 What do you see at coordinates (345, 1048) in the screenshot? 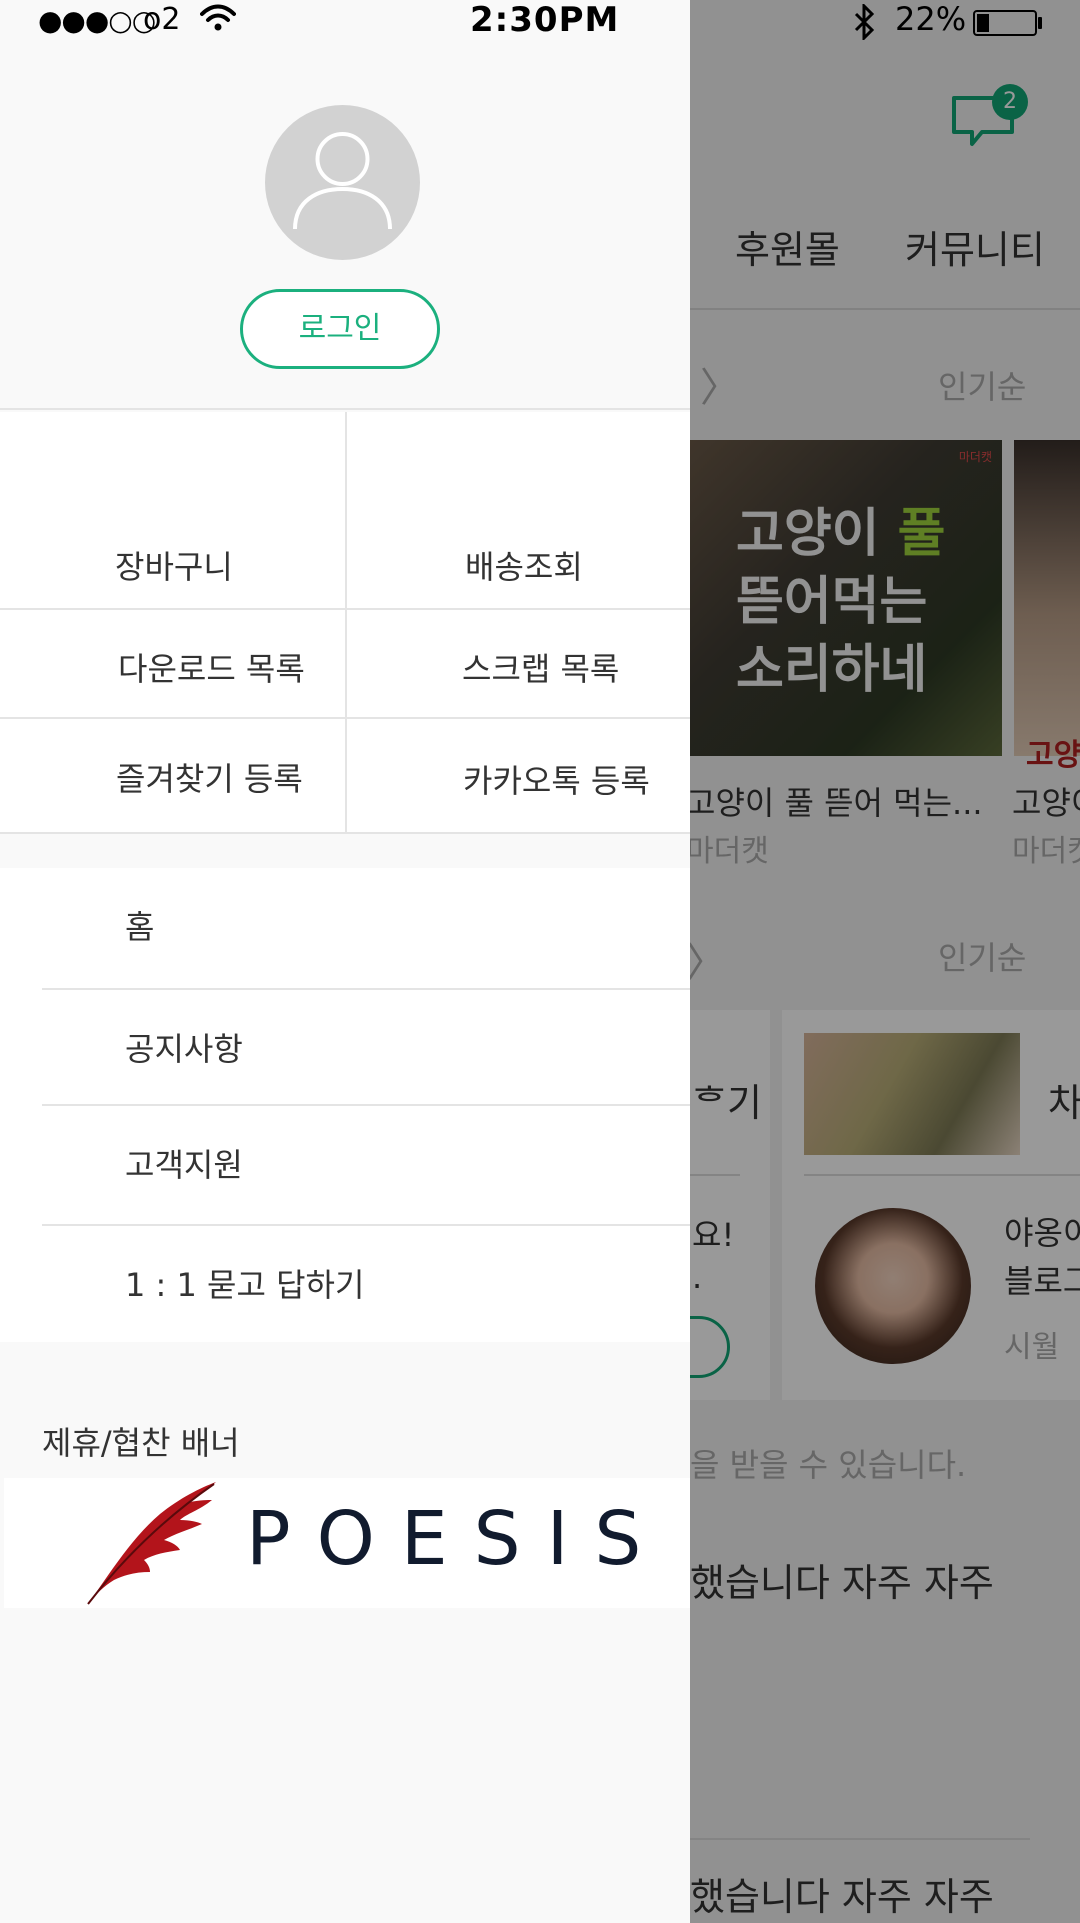
I see `menu-item-notice: 공지사항` at bounding box center [345, 1048].